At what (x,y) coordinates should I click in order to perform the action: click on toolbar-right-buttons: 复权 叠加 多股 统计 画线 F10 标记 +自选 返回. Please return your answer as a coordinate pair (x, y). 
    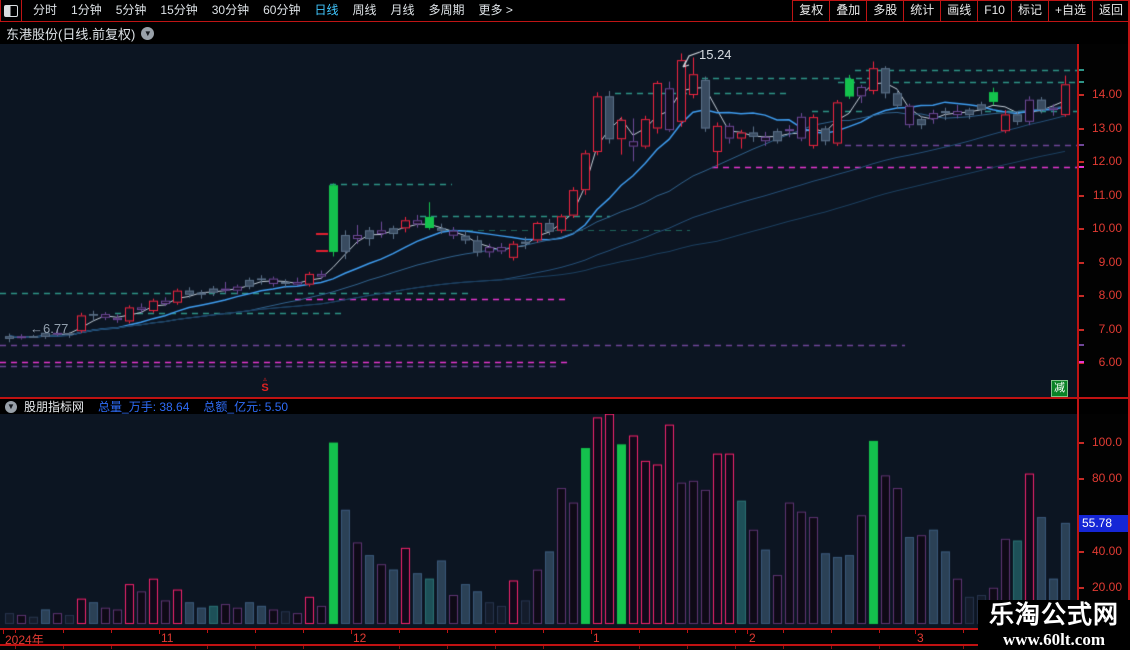
    Looking at the image, I should click on (961, 10).